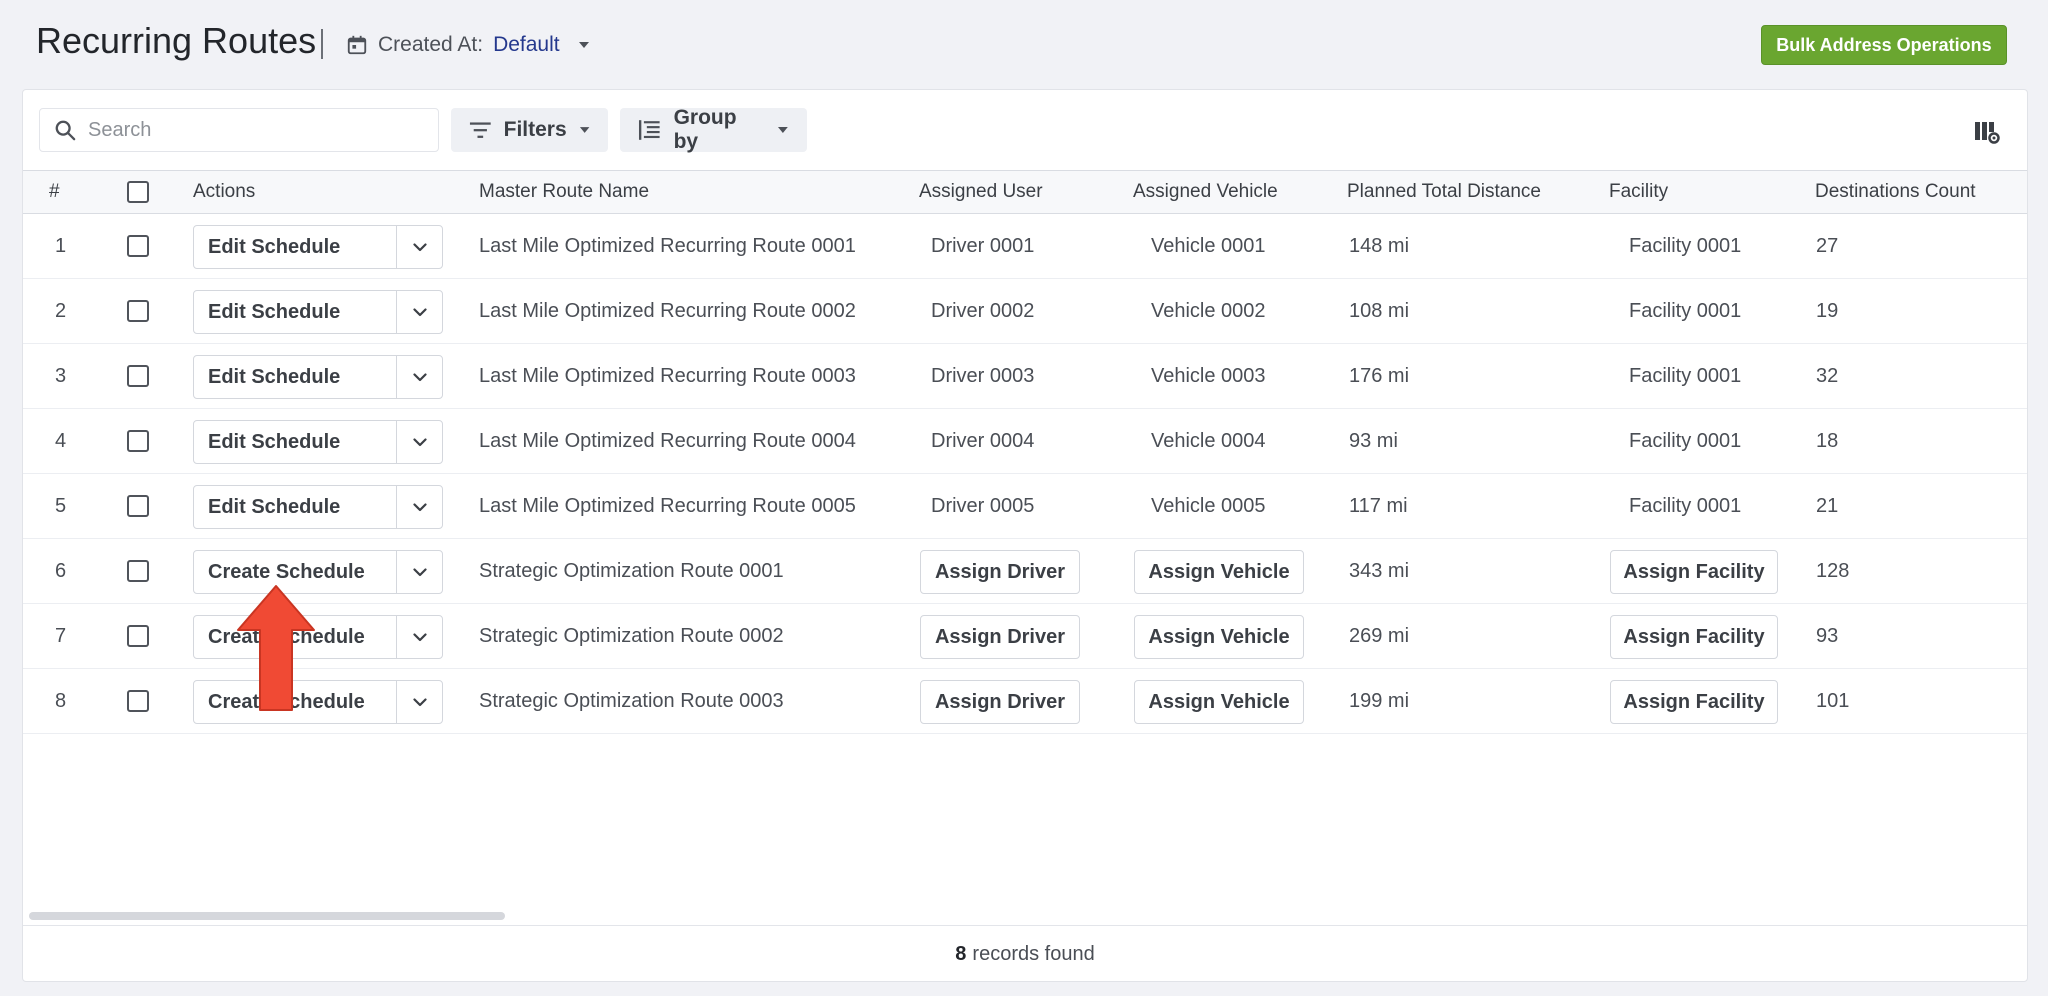 Image resolution: width=2048 pixels, height=996 pixels. I want to click on assigned-vehicle: Vehicle 0003, so click(1208, 376).